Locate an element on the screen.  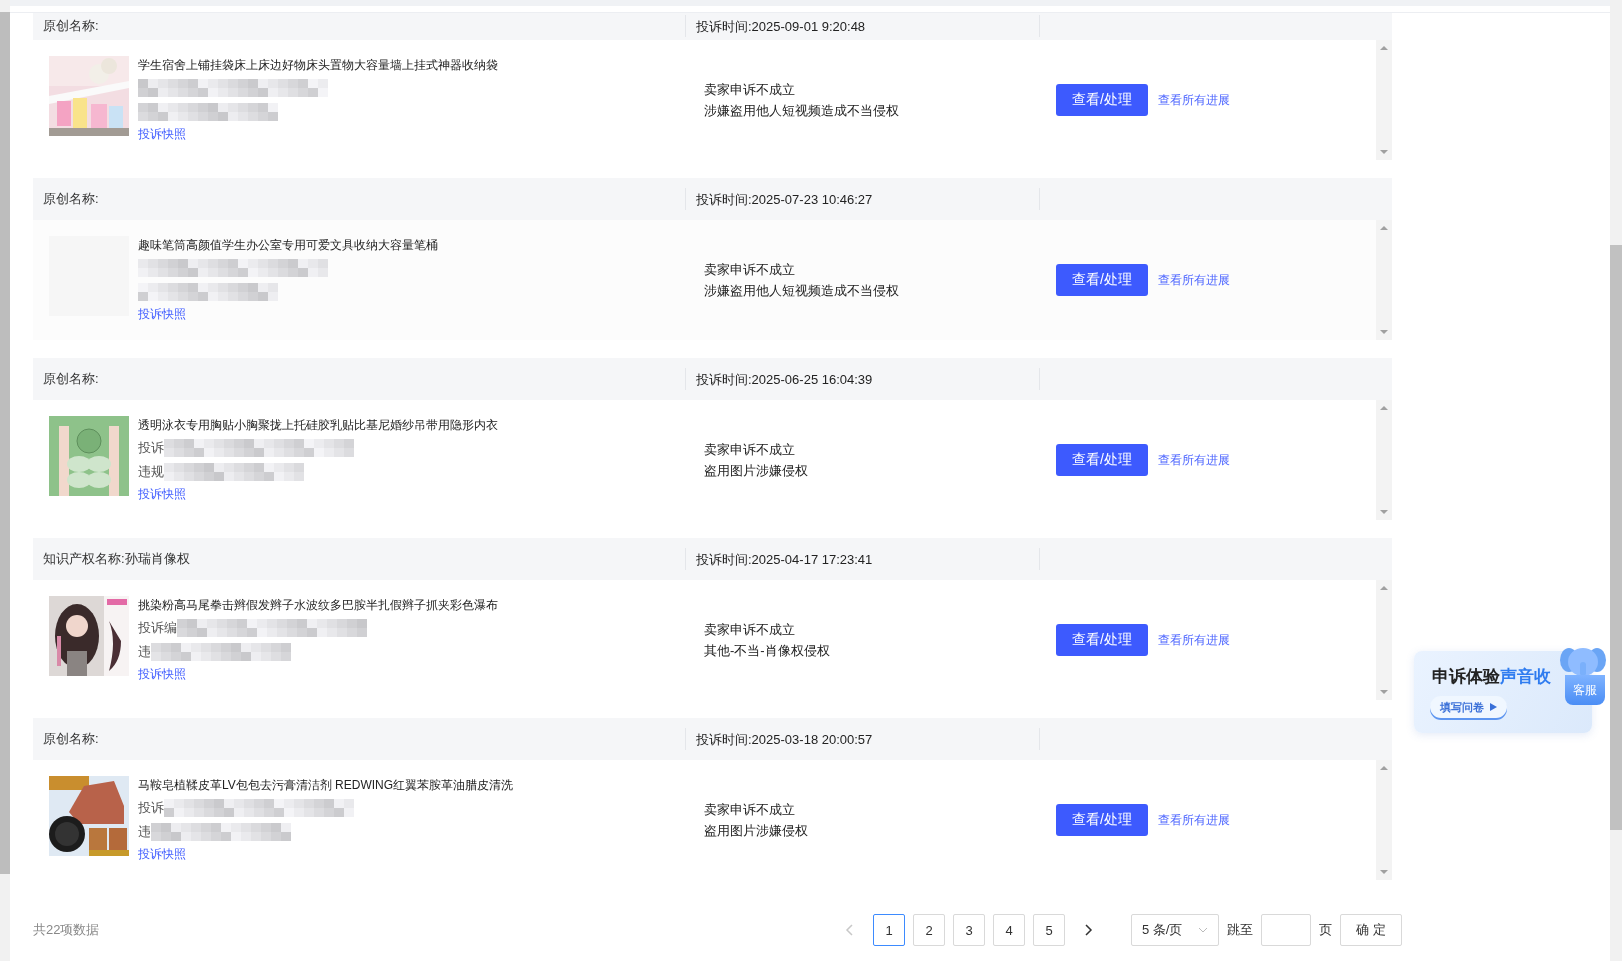
total-count: 共22项数据 is located at coordinates (67, 930).